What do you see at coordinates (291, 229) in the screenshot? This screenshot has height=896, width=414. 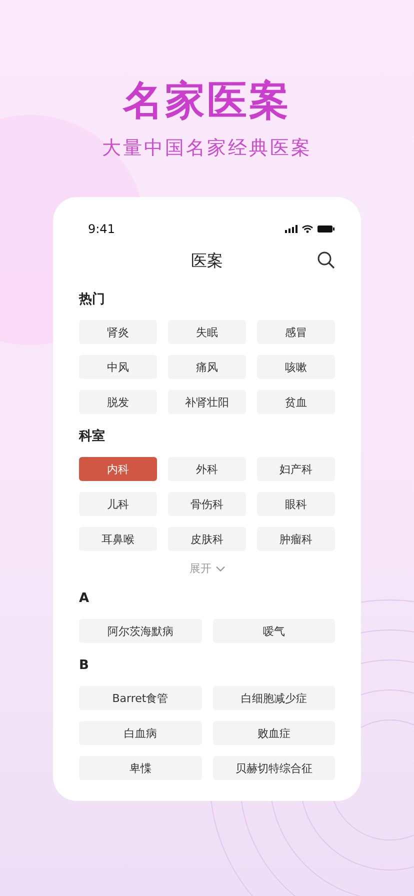 I see `signal-icon` at bounding box center [291, 229].